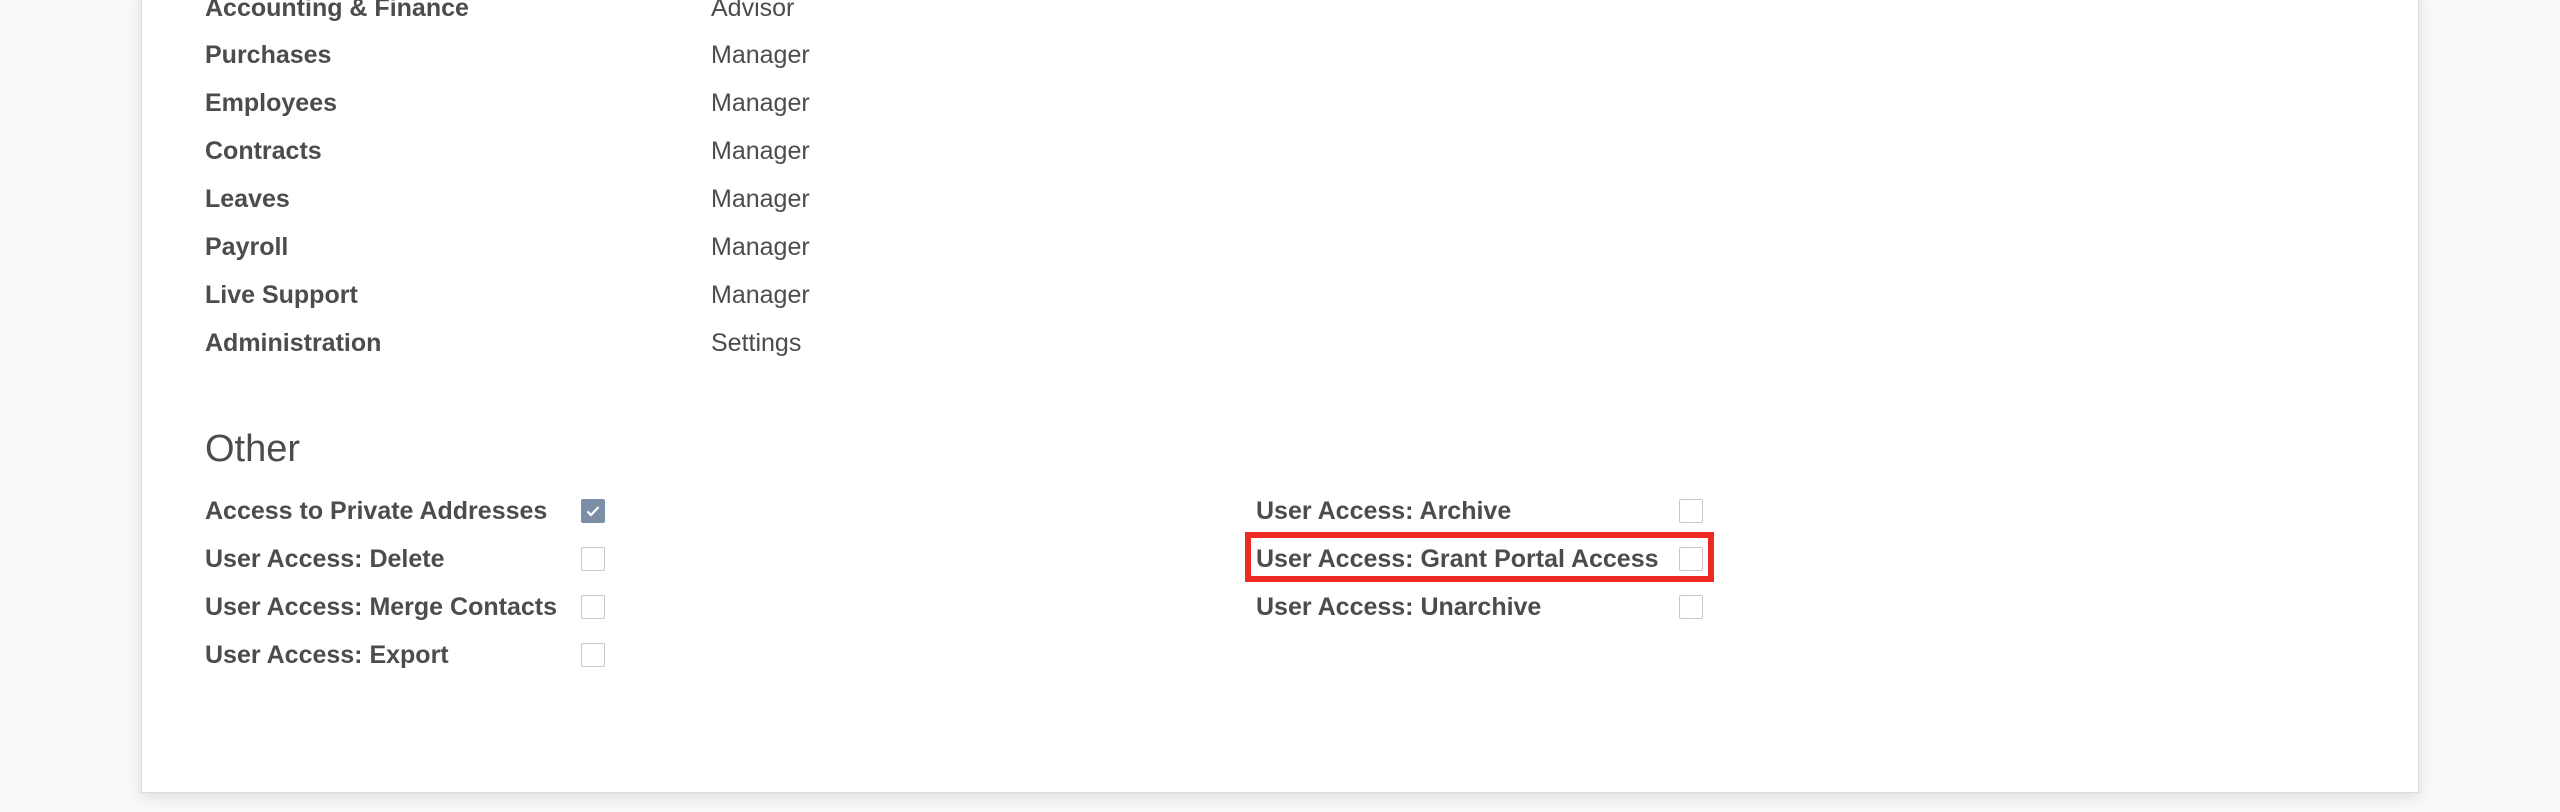  Describe the element at coordinates (247, 198) in the screenshot. I see `group-label: Leaves` at that location.